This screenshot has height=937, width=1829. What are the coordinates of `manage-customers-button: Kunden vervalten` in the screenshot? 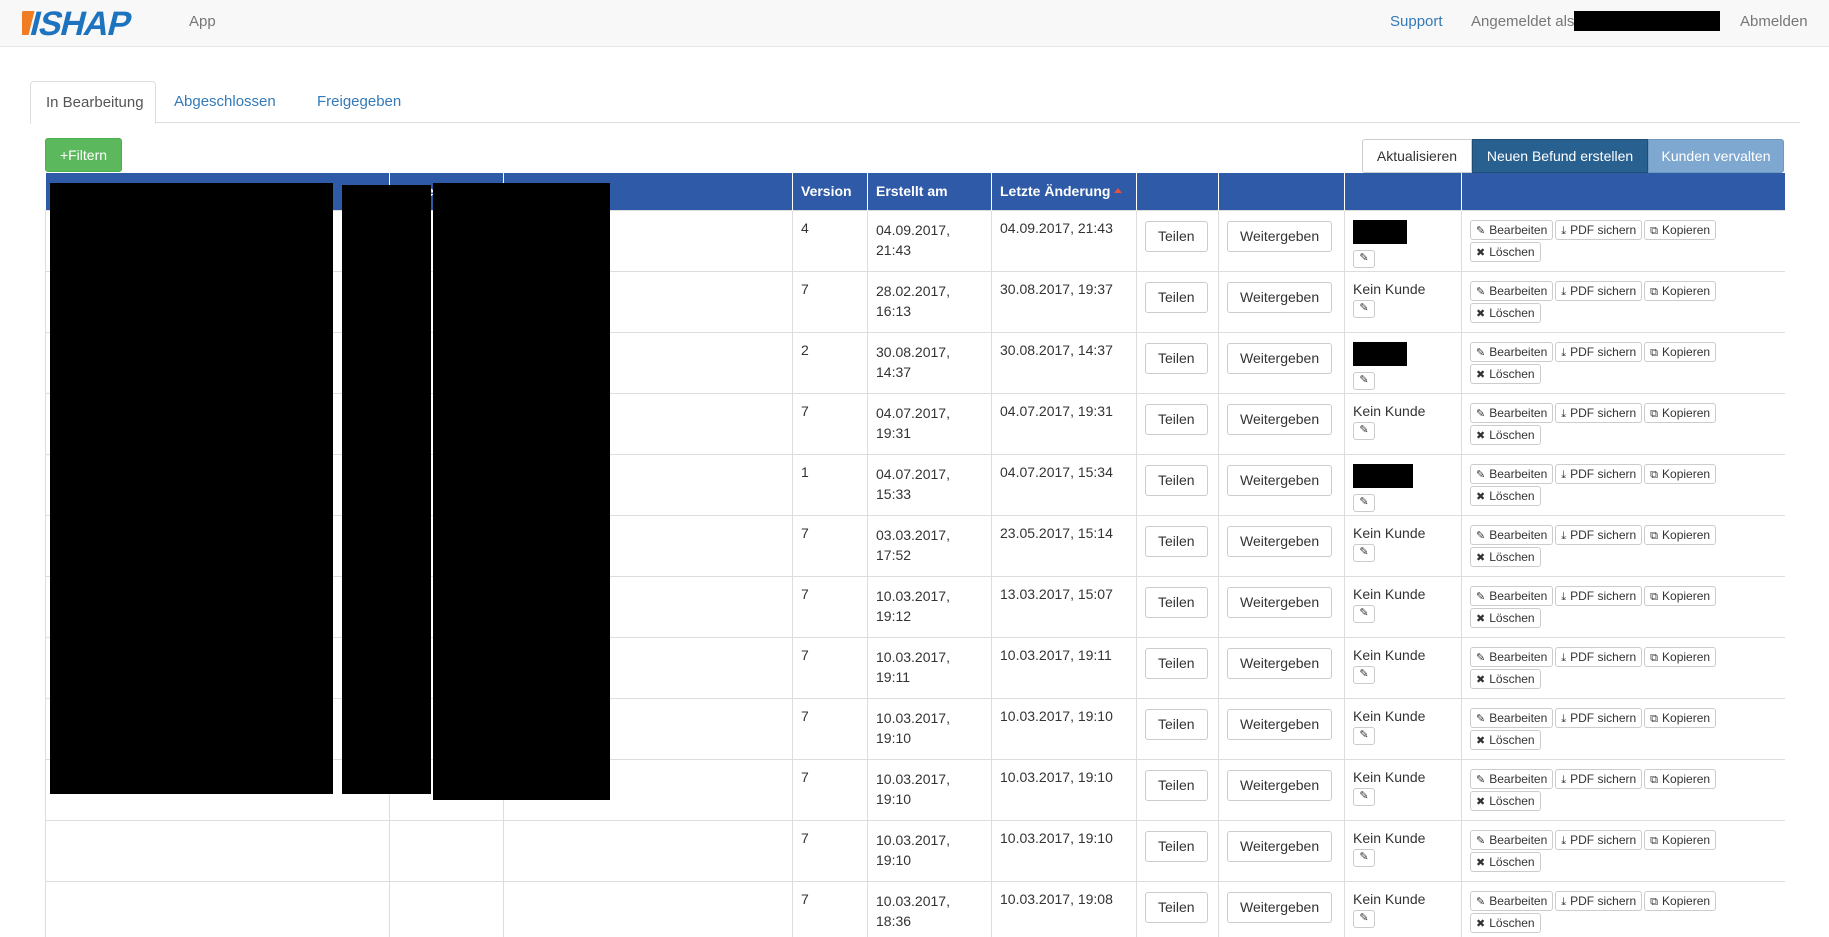 It's located at (1716, 156).